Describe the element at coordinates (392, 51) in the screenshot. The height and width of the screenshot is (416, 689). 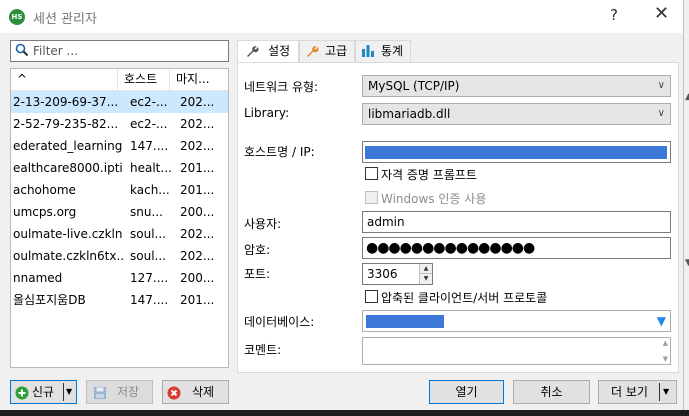
I see `tab-statistics-label: 통계` at that location.